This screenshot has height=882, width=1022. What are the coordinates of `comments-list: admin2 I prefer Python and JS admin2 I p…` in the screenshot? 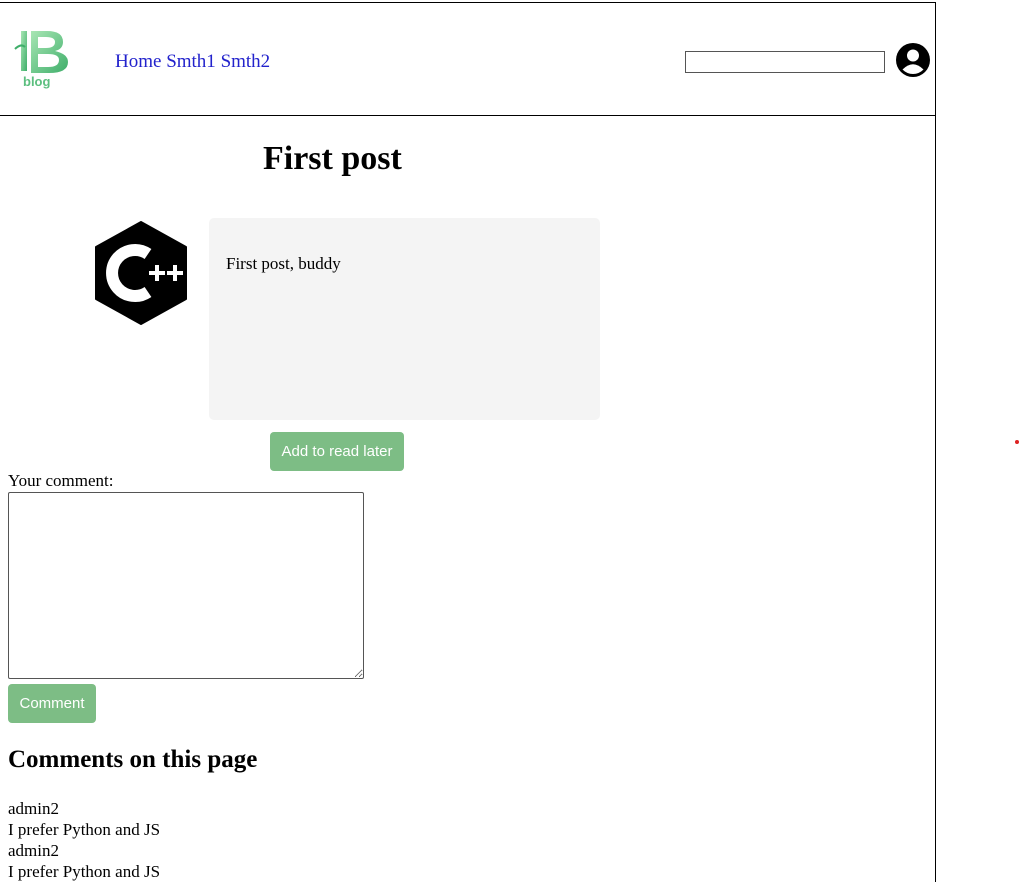 It's located at (84, 840).